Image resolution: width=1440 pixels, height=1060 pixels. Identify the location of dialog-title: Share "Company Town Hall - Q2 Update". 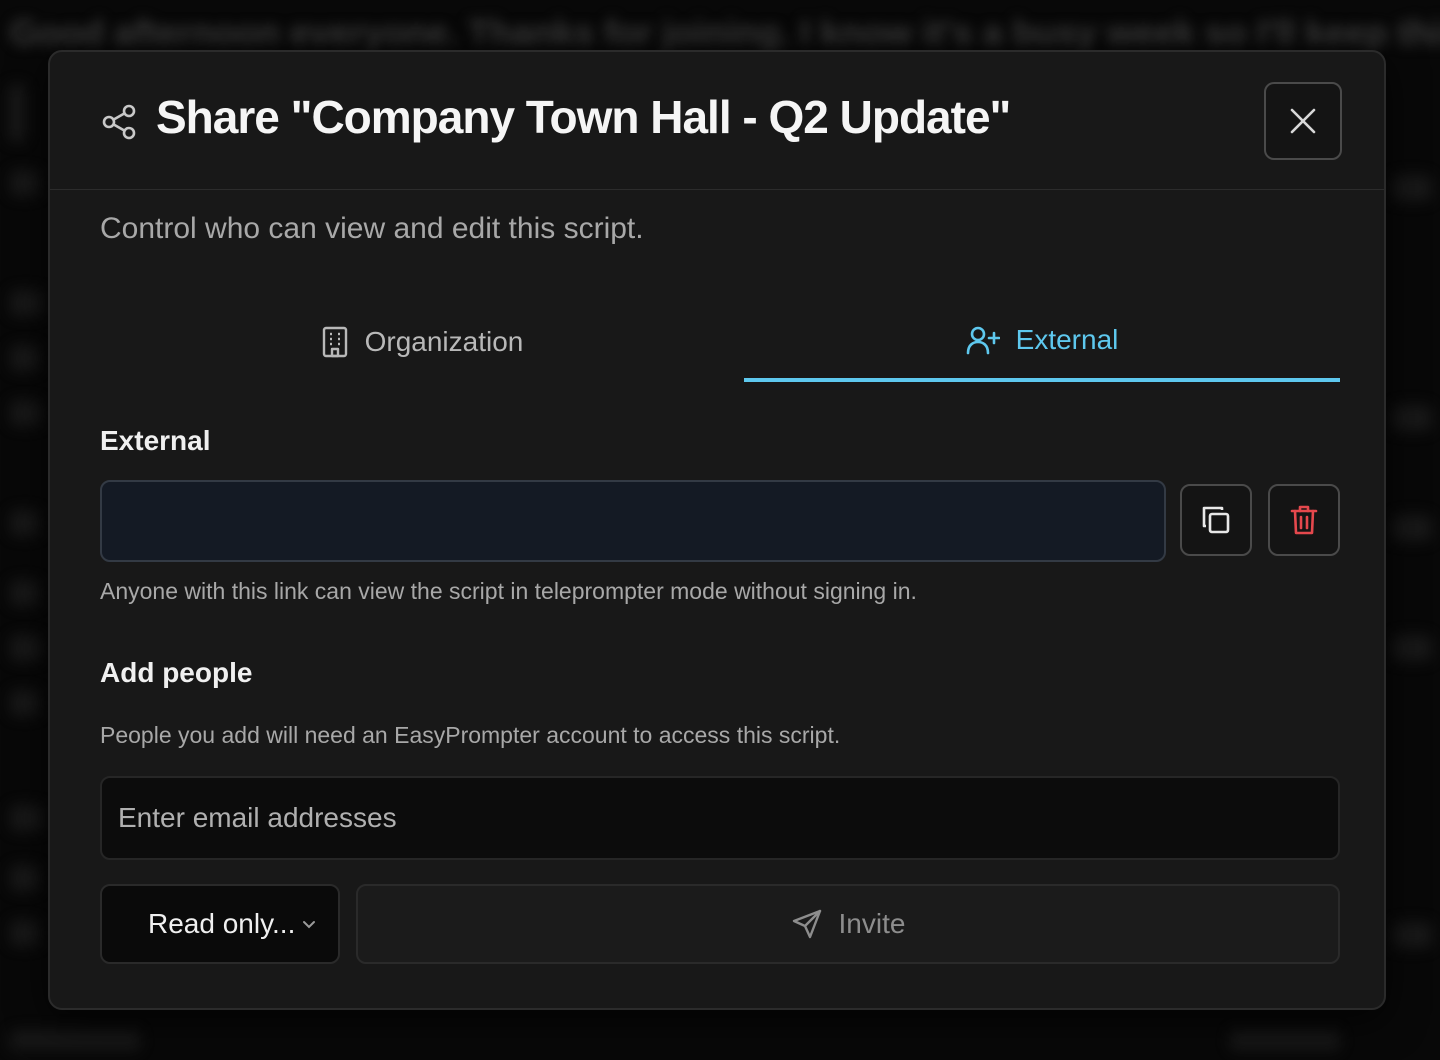
(583, 117).